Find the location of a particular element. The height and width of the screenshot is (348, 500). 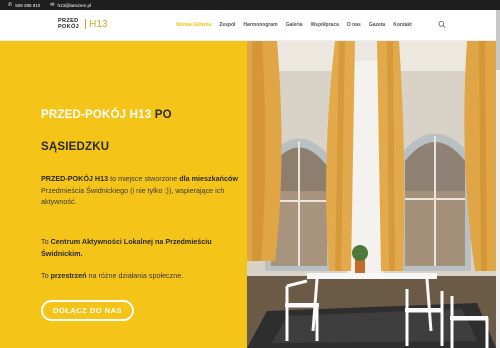

nav-zespol: Zespół is located at coordinates (227, 25).